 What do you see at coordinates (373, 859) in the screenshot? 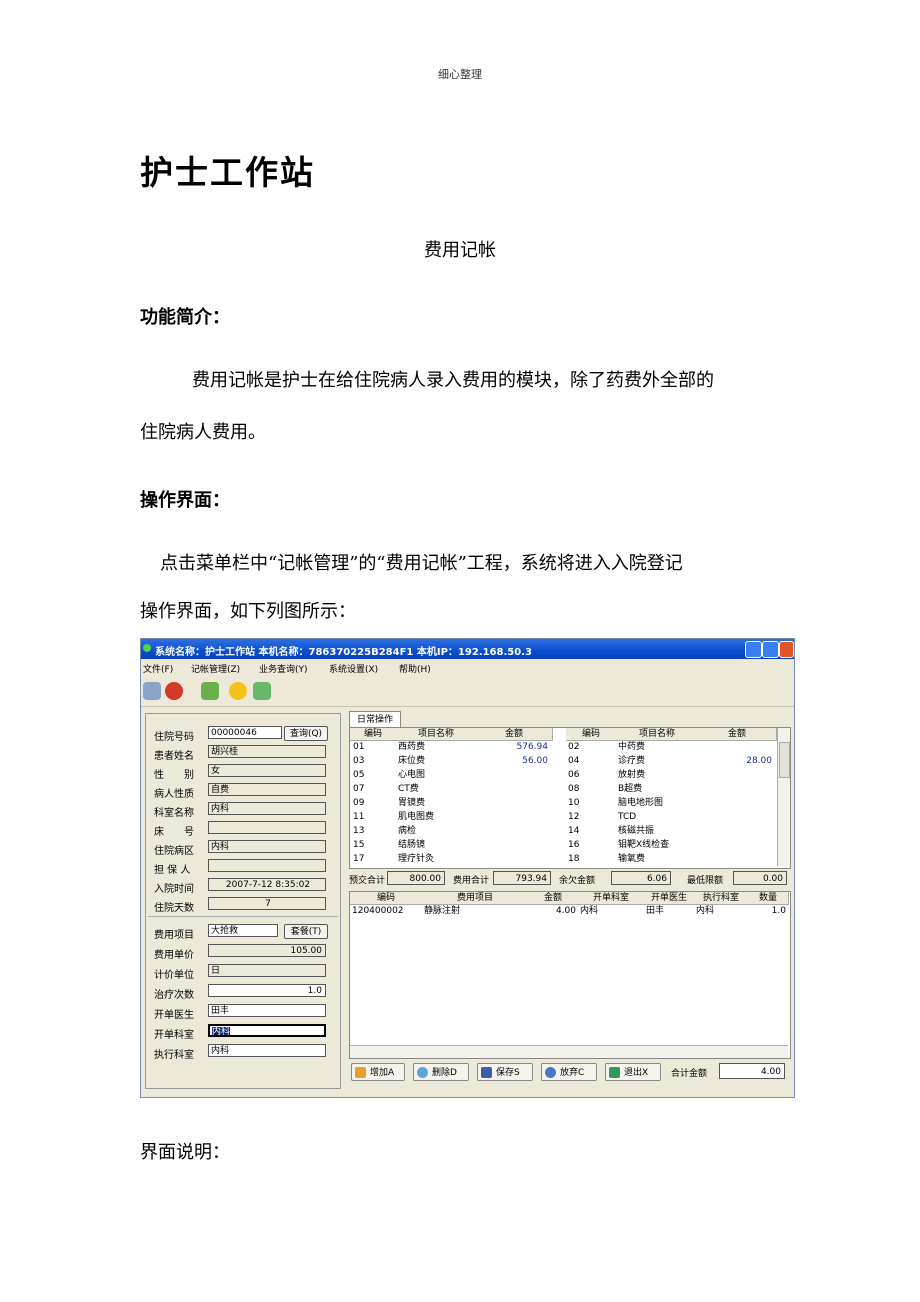
I see `fee-category-cell: 17` at bounding box center [373, 859].